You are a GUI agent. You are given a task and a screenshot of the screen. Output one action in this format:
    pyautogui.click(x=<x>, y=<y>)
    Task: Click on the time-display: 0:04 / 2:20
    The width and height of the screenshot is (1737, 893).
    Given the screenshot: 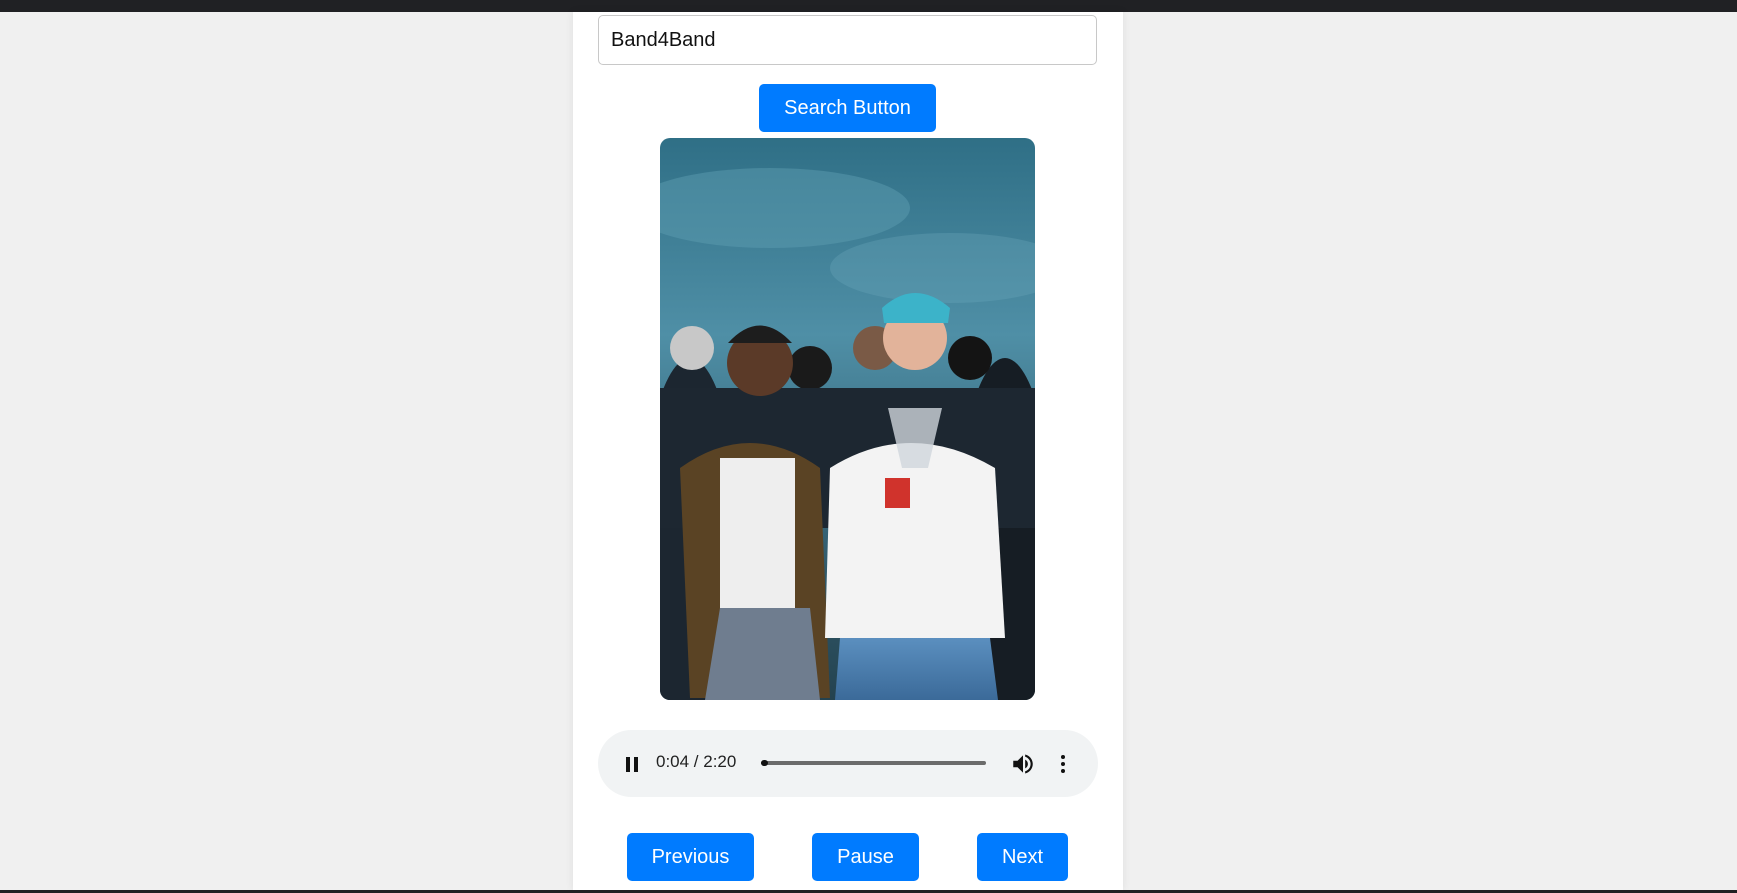 What is the action you would take?
    pyautogui.click(x=696, y=761)
    